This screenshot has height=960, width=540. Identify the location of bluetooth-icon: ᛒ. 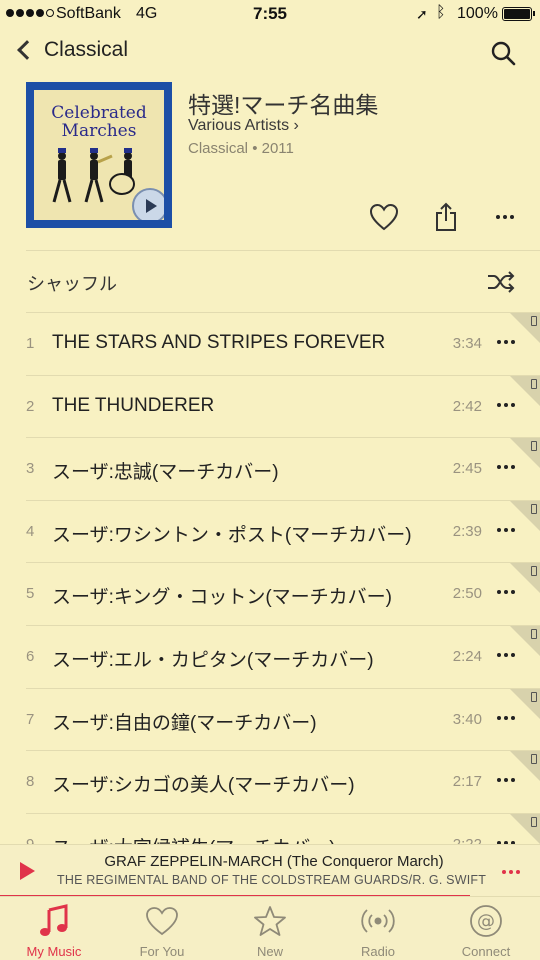
(441, 12).